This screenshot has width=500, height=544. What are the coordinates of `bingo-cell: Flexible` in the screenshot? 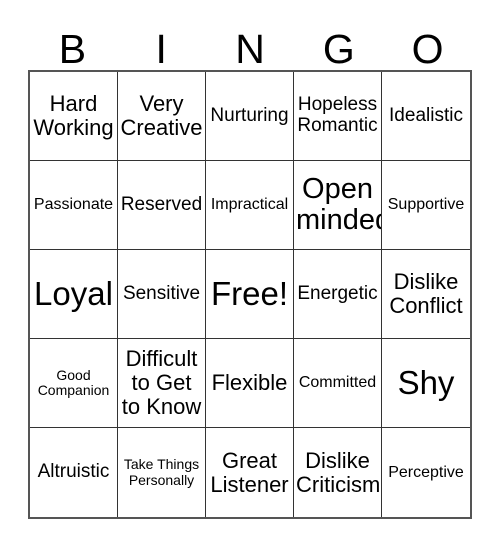 It's located at (250, 383).